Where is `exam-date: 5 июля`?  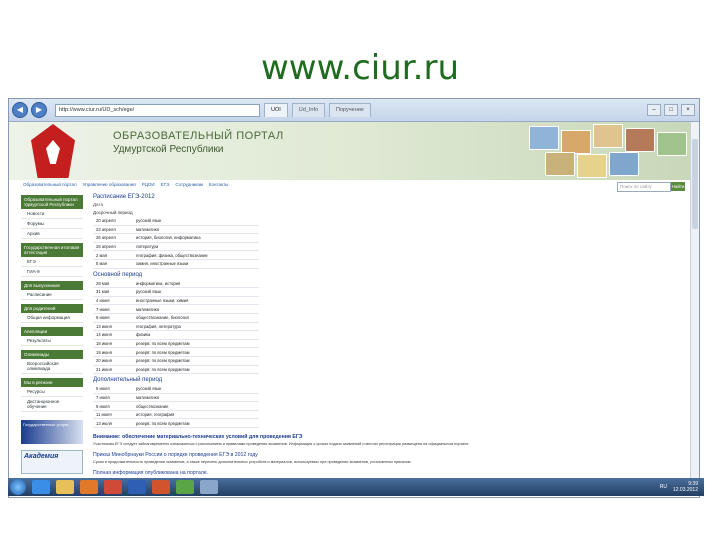
exam-date: 5 июля is located at coordinates (113, 389).